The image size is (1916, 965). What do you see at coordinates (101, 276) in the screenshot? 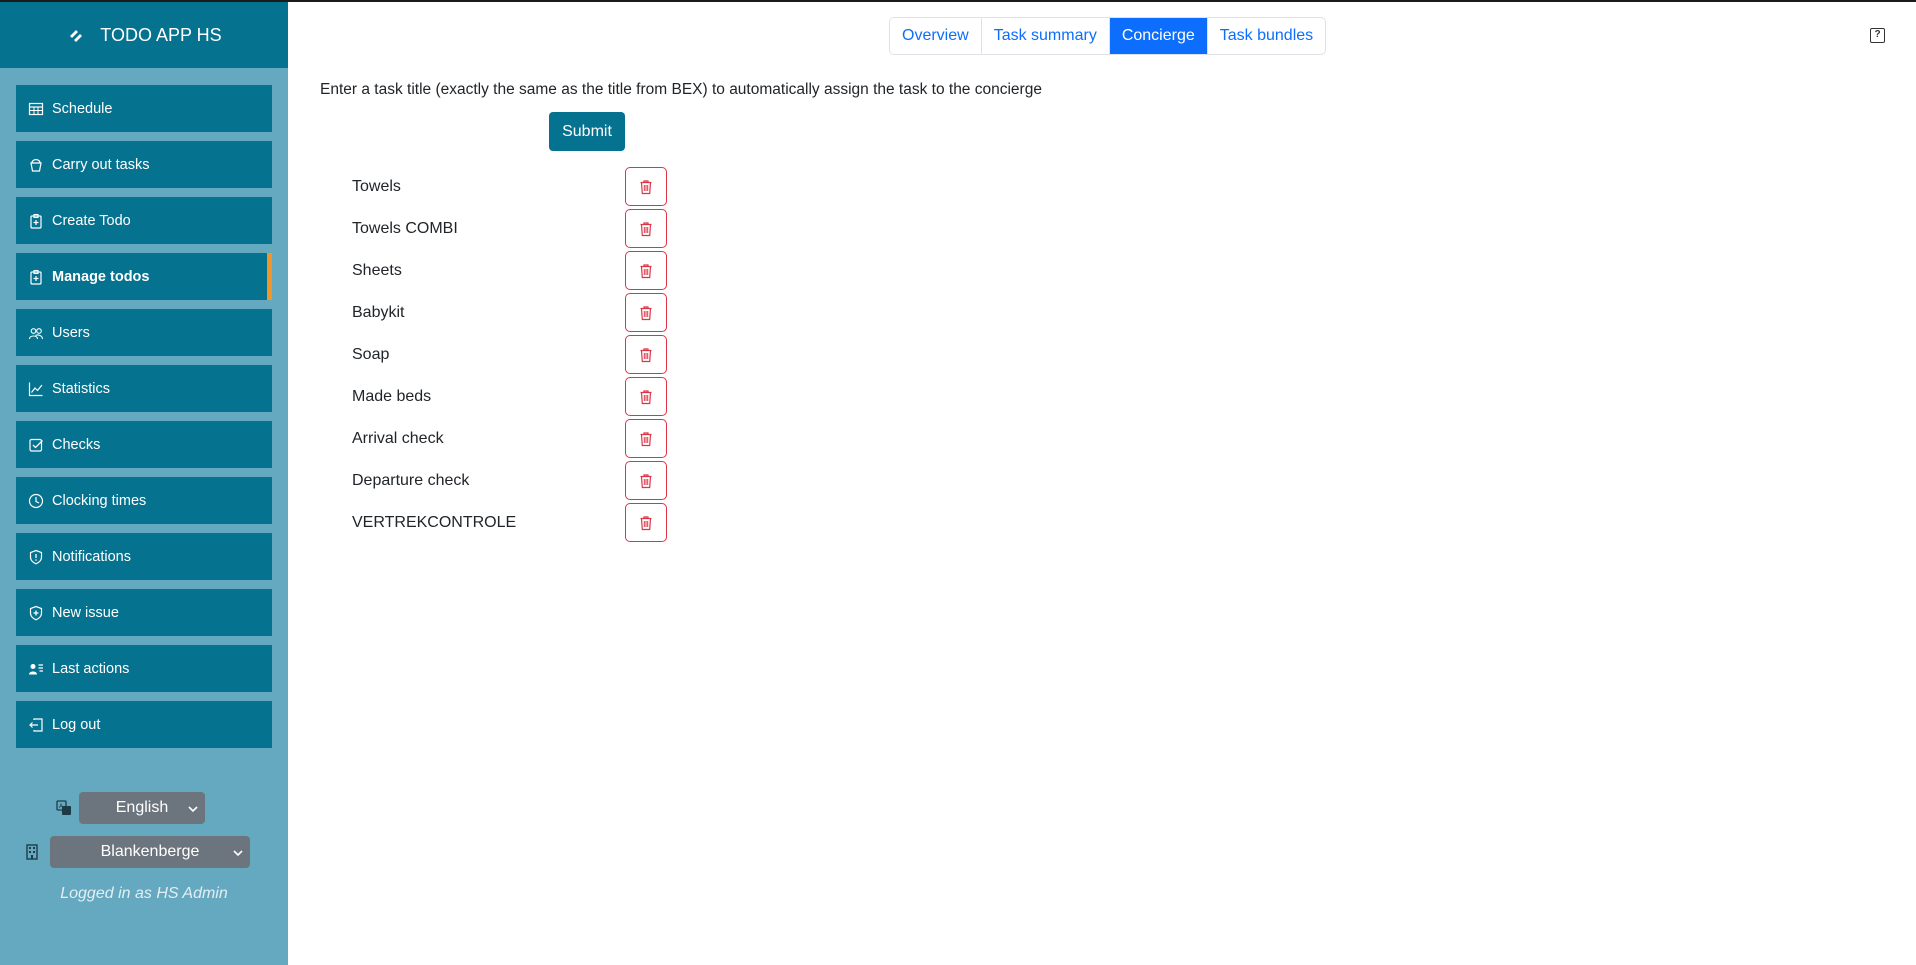
I see `sidebar-item-label: Manage todos` at bounding box center [101, 276].